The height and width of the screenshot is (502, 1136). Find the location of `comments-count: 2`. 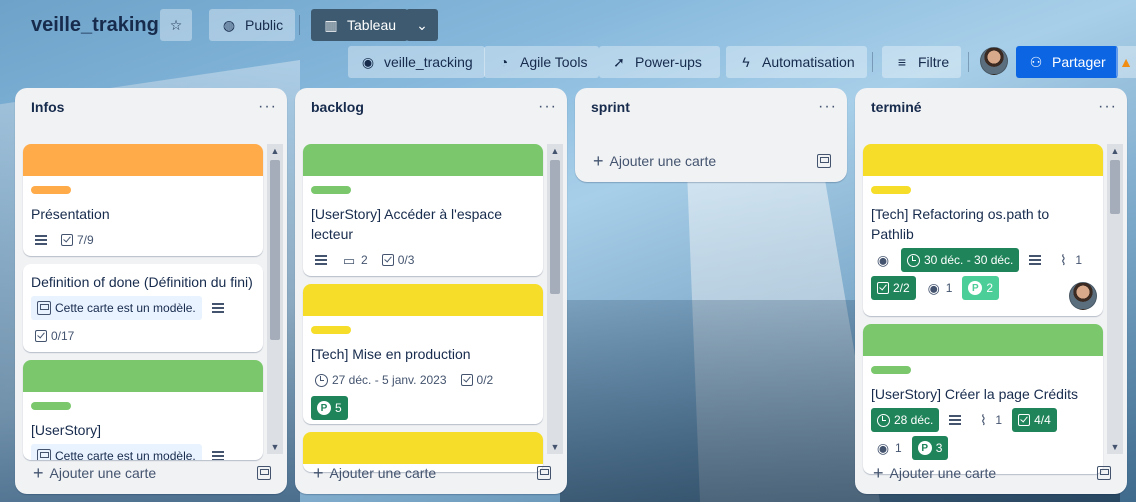

comments-count: 2 is located at coordinates (364, 260).